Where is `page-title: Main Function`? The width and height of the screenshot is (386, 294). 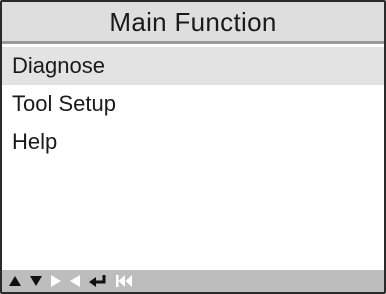
page-title: Main Function is located at coordinates (193, 22).